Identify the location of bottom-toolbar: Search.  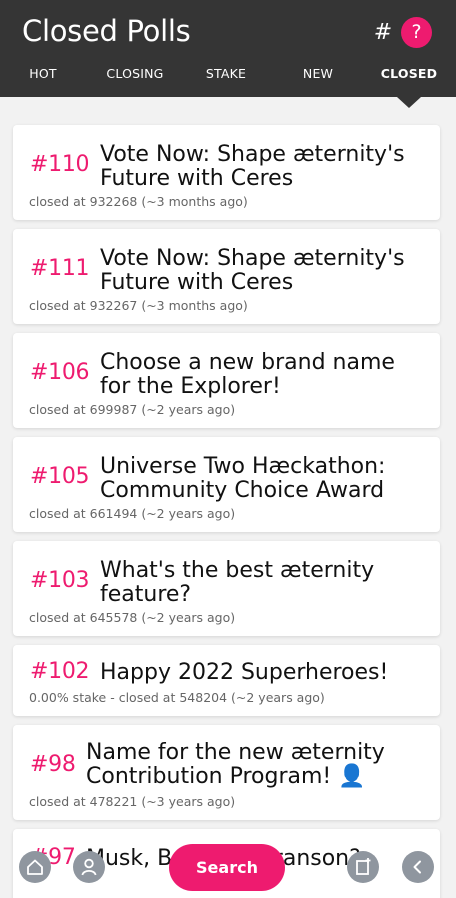
(228, 867).